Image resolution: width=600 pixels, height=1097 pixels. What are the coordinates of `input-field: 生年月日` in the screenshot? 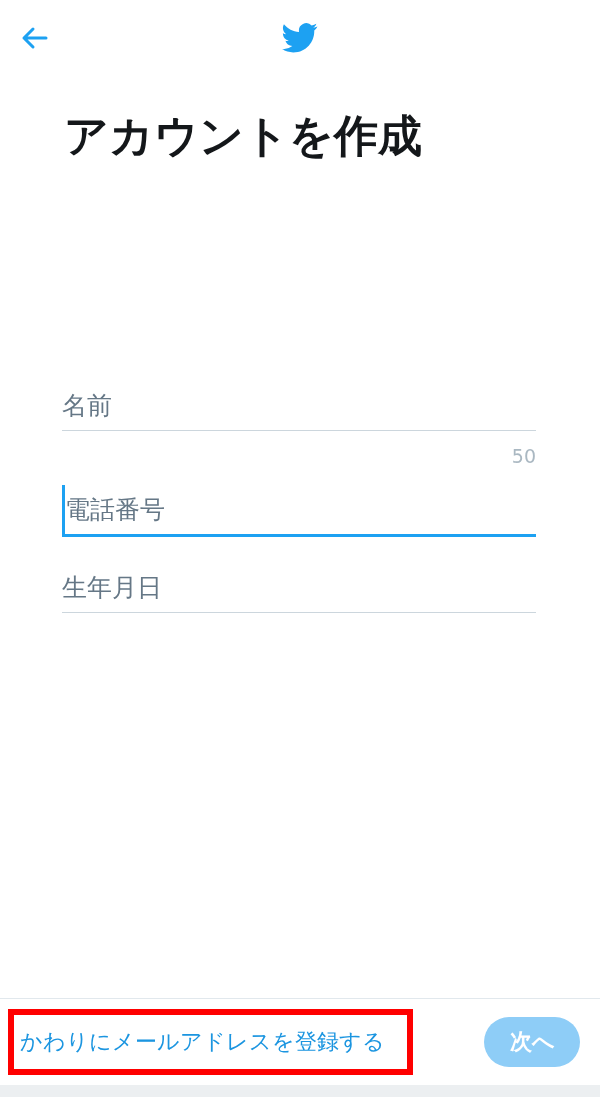 It's located at (299, 587).